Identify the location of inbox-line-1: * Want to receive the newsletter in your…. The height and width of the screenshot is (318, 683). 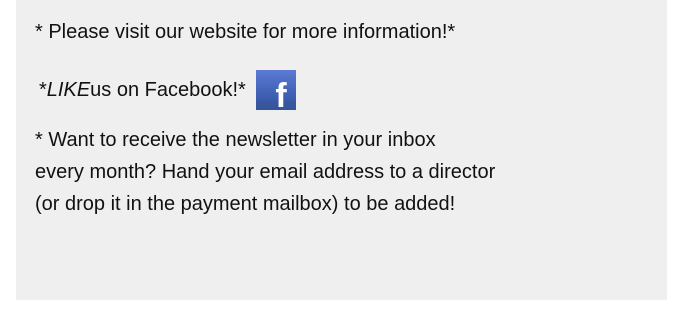
(235, 140).